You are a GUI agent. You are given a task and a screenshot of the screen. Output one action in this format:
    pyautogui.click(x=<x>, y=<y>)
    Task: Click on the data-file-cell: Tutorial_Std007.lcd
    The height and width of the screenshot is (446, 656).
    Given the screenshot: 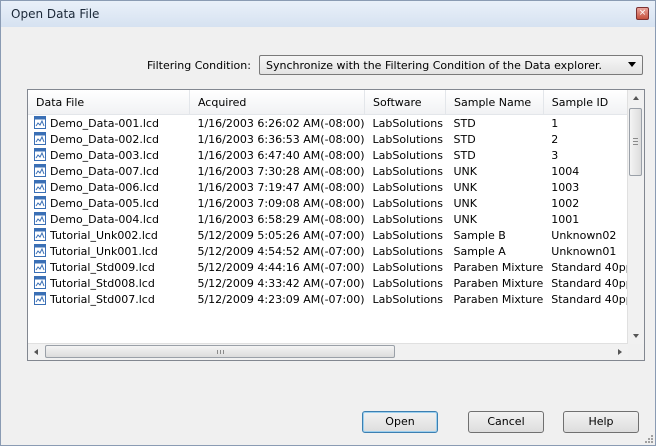 What is the action you would take?
    pyautogui.click(x=108, y=299)
    